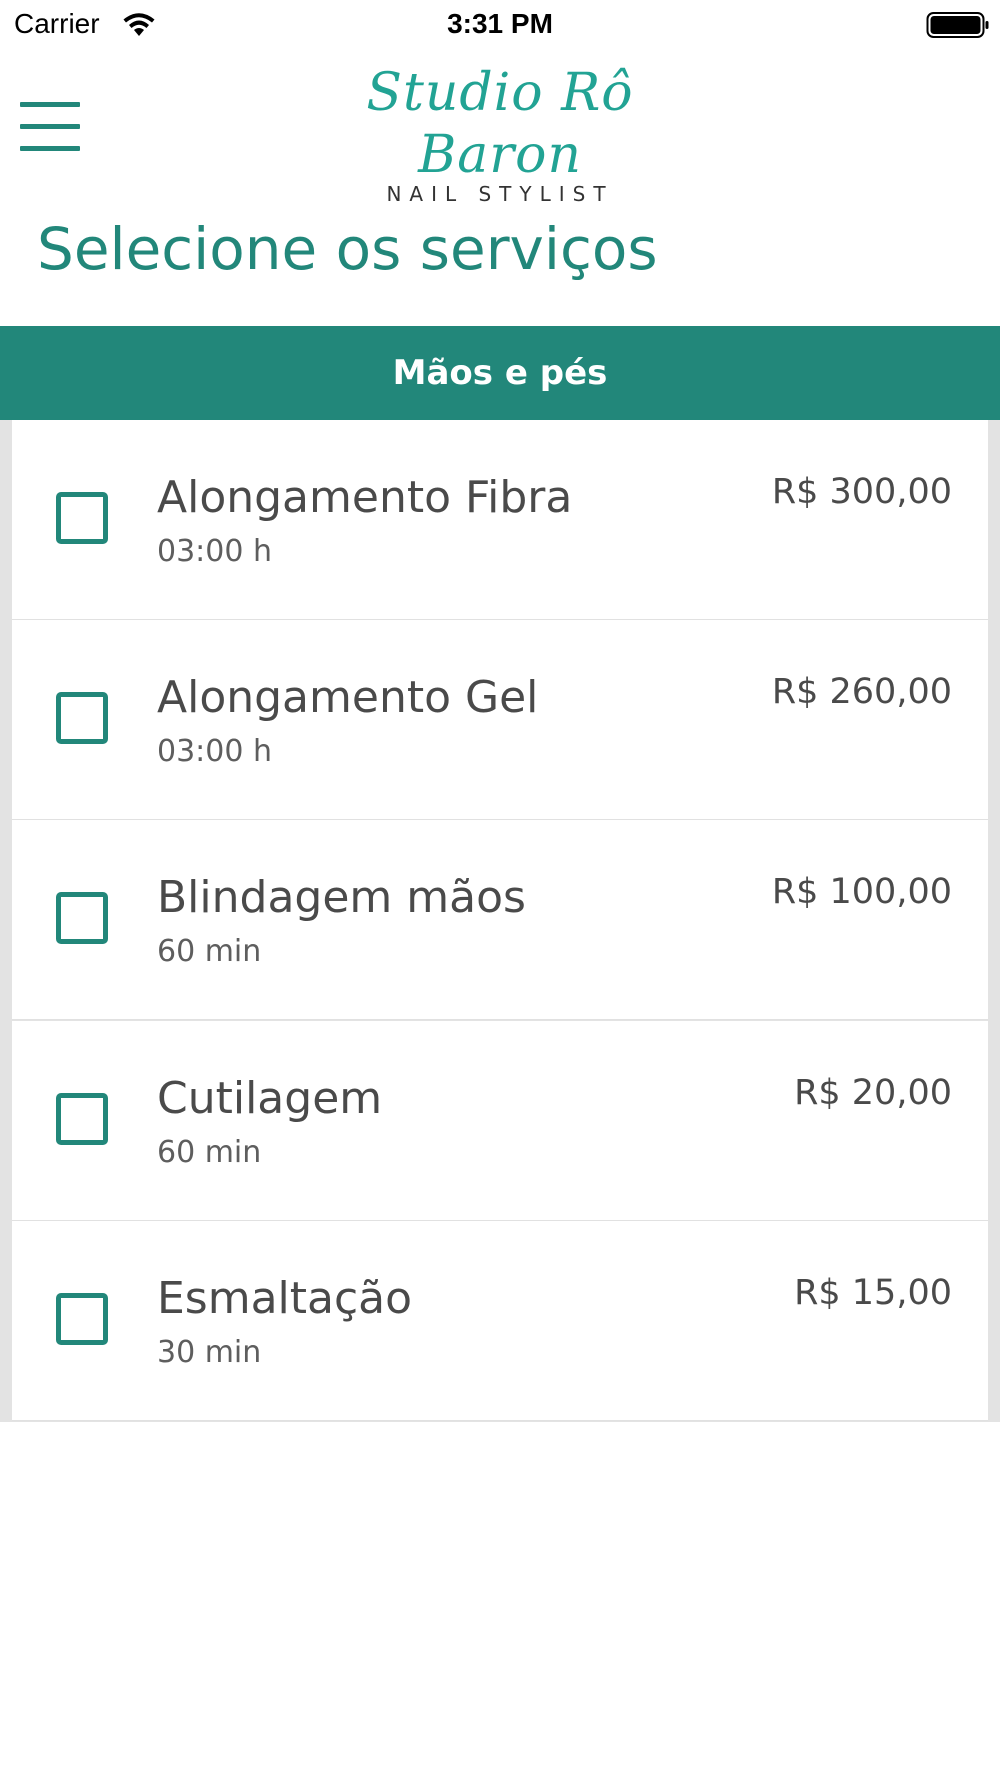  I want to click on page-title: Selecione os serviços, so click(347, 249).